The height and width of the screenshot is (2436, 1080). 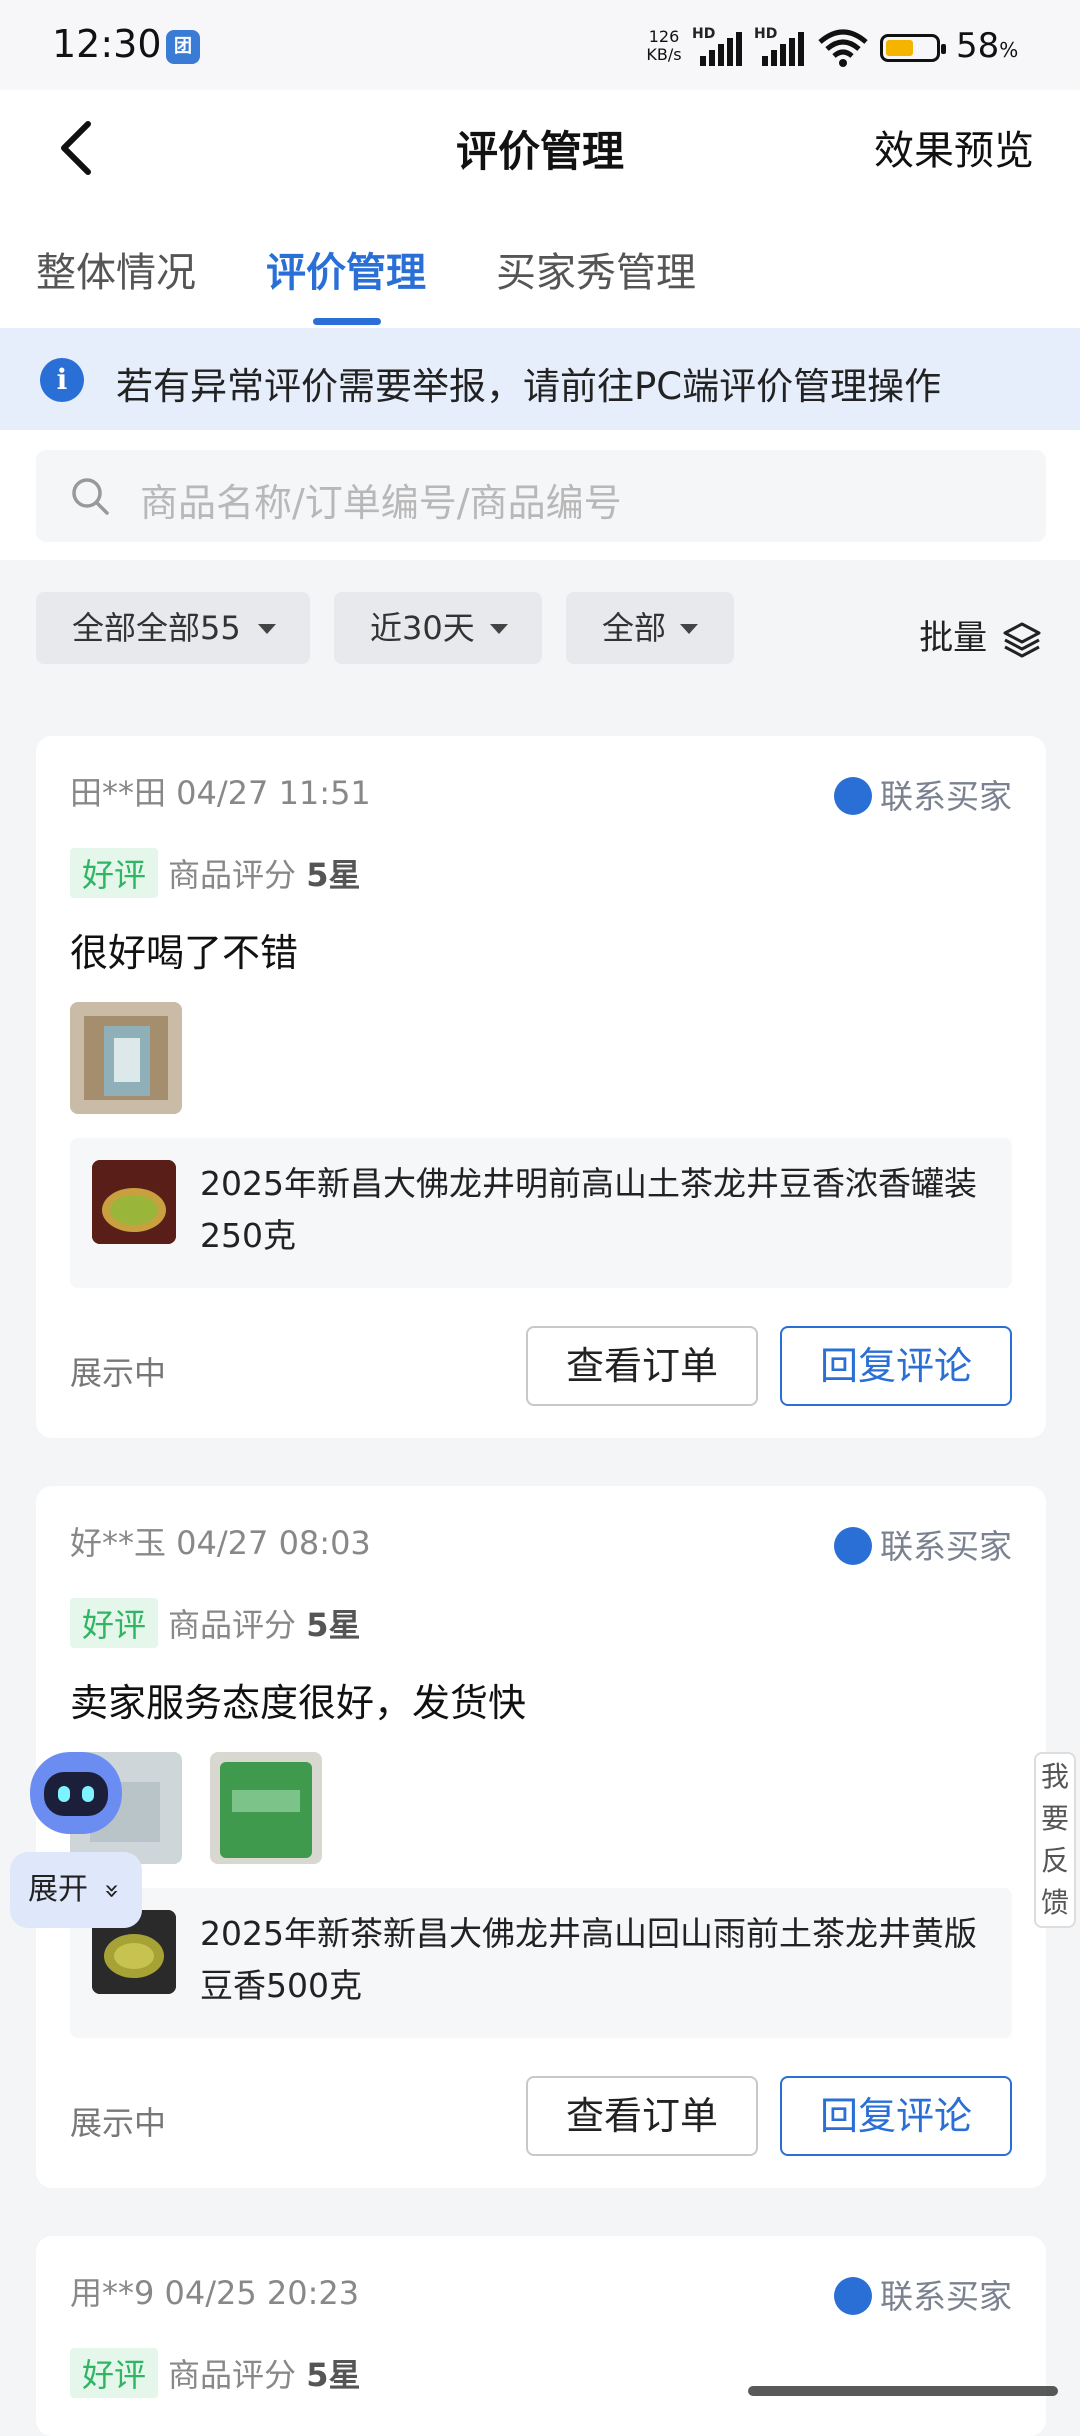 What do you see at coordinates (903, 2391) in the screenshot?
I see `gesture-navigation-bar` at bounding box center [903, 2391].